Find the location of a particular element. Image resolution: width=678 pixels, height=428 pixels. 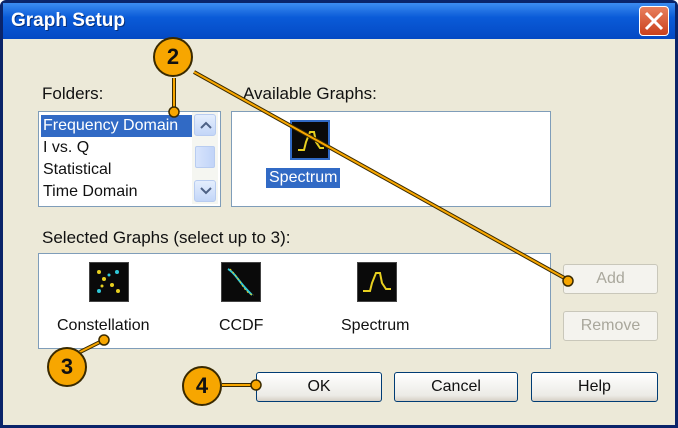

chevron-up-icon is located at coordinates (206, 125).